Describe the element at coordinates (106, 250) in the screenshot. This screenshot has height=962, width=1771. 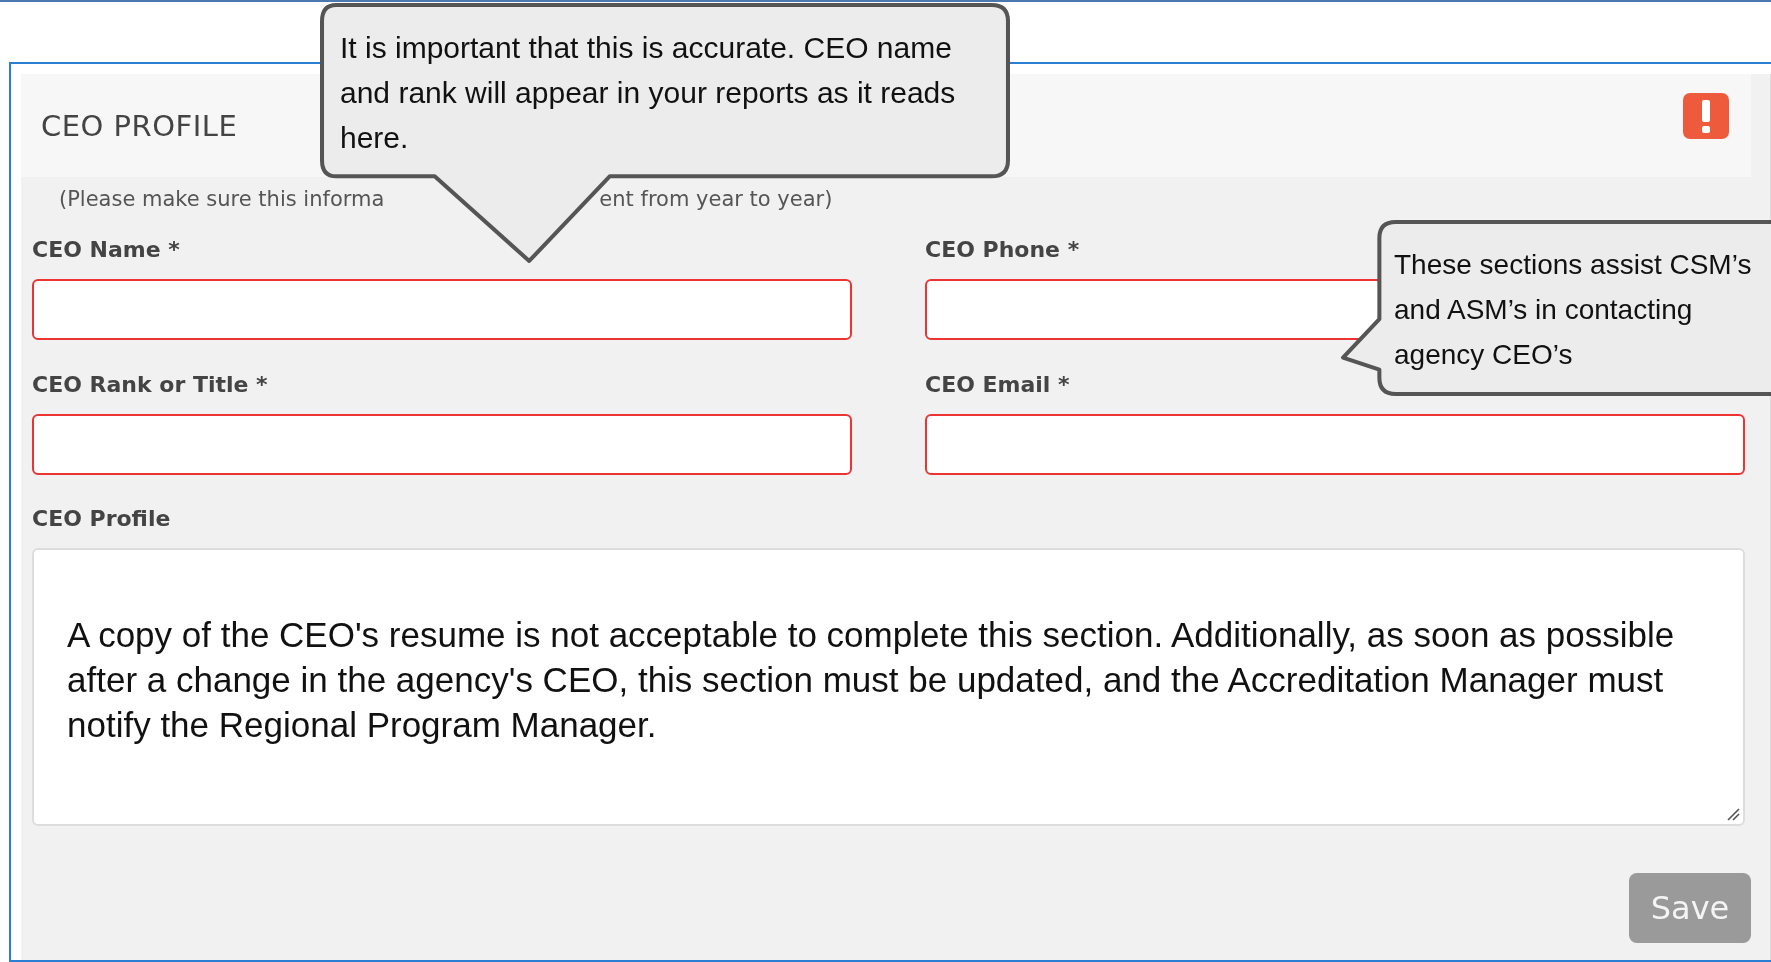
I see `field-label: CEO Name *` at that location.